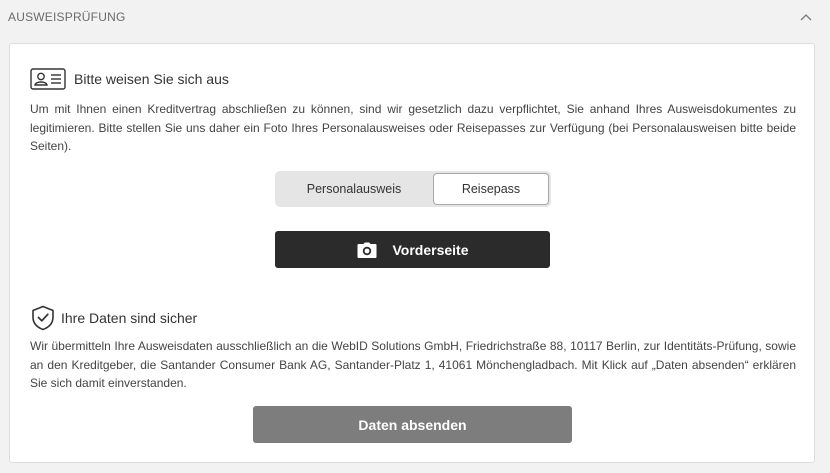 Image resolution: width=830 pixels, height=473 pixels. I want to click on submit-data-button: Daten absenden, so click(412, 424).